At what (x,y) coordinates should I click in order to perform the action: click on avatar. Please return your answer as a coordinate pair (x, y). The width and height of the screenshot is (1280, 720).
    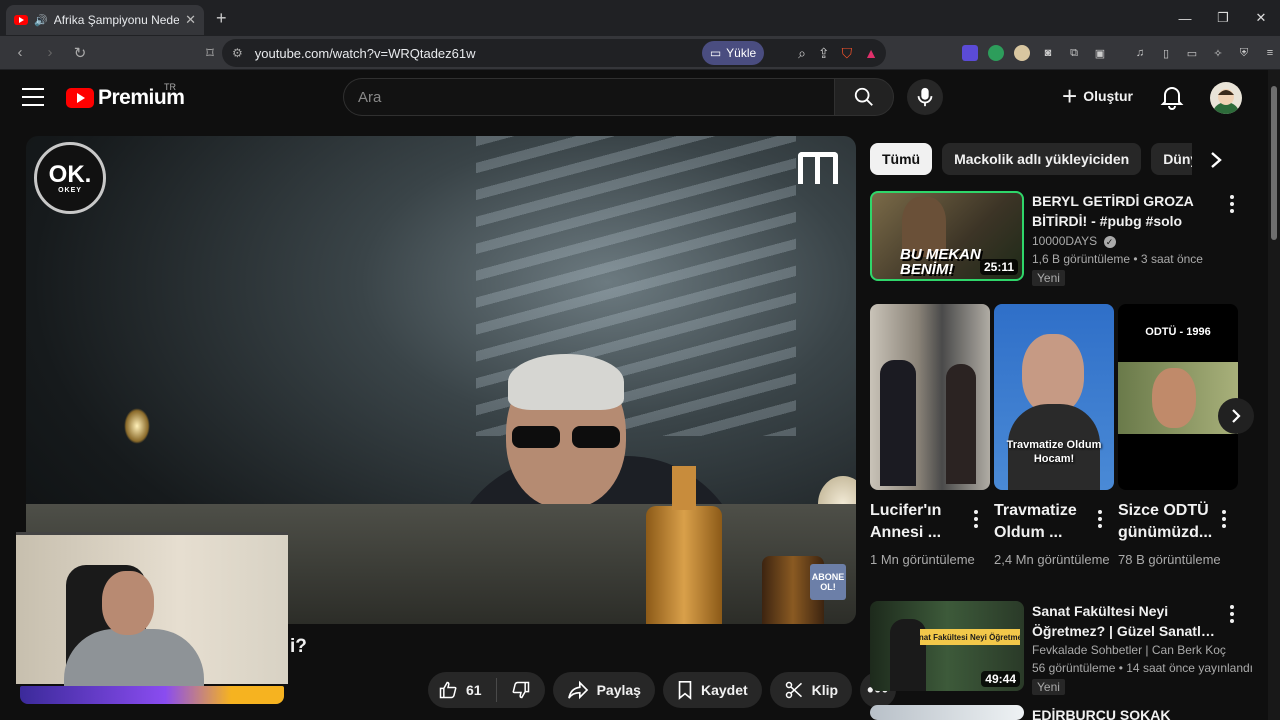
    Looking at the image, I should click on (1226, 98).